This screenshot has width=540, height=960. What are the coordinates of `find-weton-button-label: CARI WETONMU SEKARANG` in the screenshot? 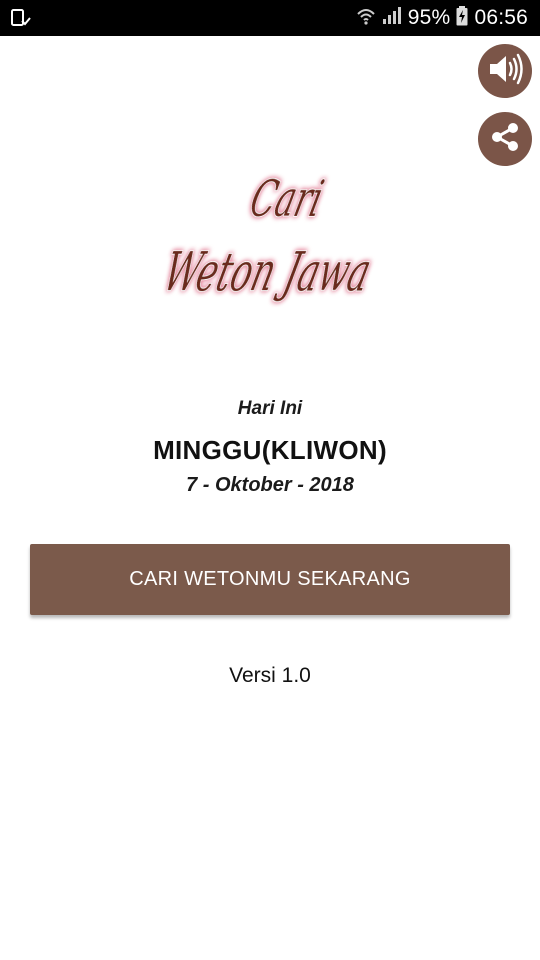 It's located at (270, 579).